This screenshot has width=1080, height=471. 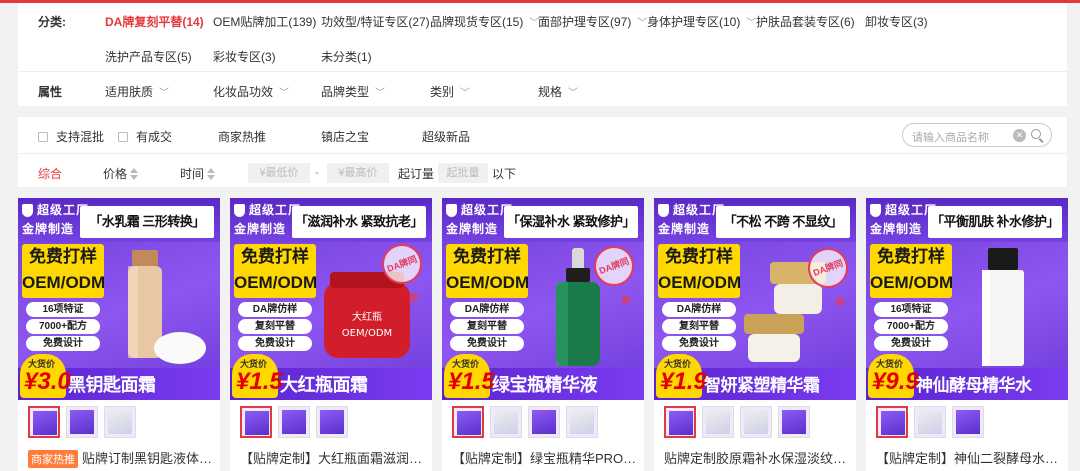 I want to click on product-title: 商家热推 贴牌订制黑钥匙液体面霜, so click(x=123, y=458).